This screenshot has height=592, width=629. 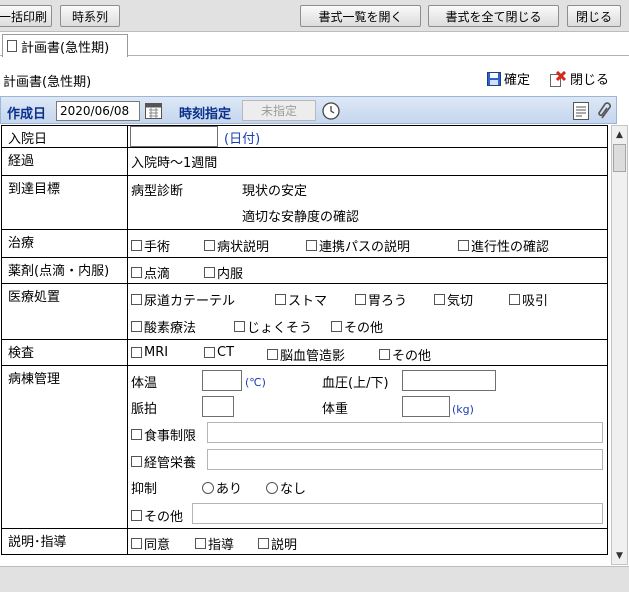 I want to click on top-toolbar: 一括印刷 時系列 書式一覧を開く 書式を全て閉じる 閉じる, so click(x=314, y=16).